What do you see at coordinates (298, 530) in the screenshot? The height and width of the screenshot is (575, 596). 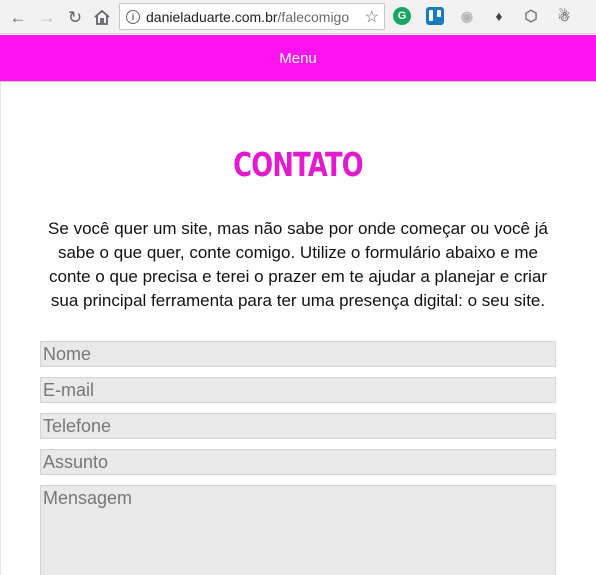 I see `message-field: Mensagem` at bounding box center [298, 530].